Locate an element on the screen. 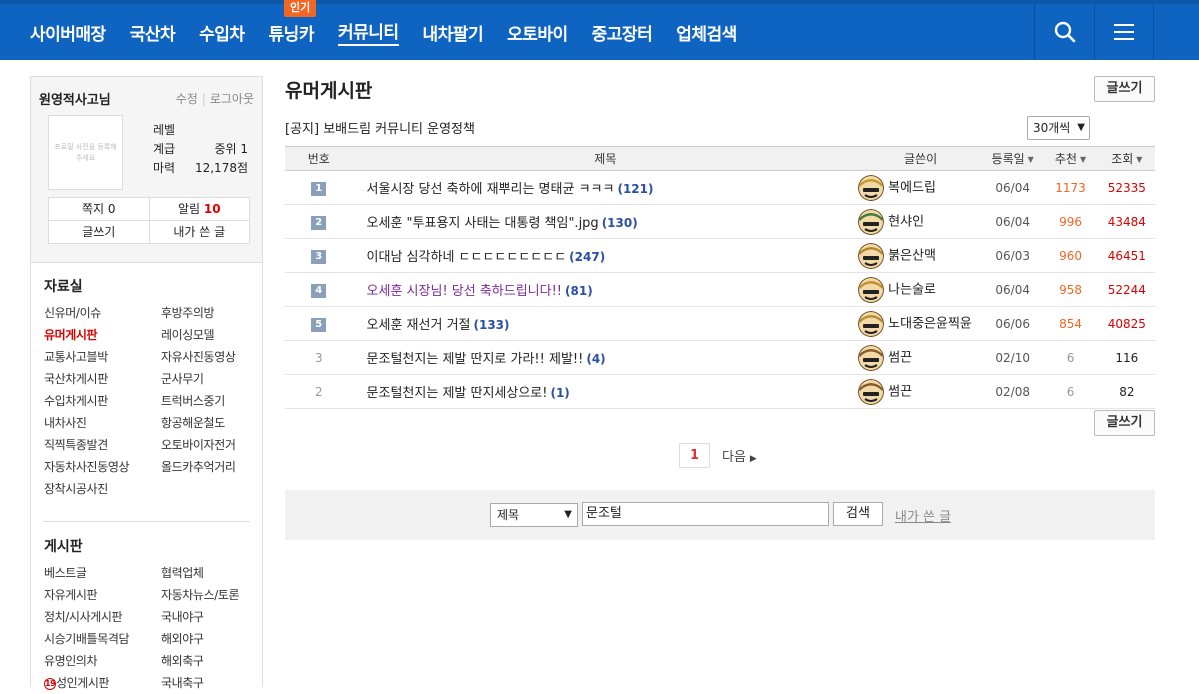 This screenshot has width=1199, height=694. sidebar-link-board-1: 협력업체 is located at coordinates (211, 573).